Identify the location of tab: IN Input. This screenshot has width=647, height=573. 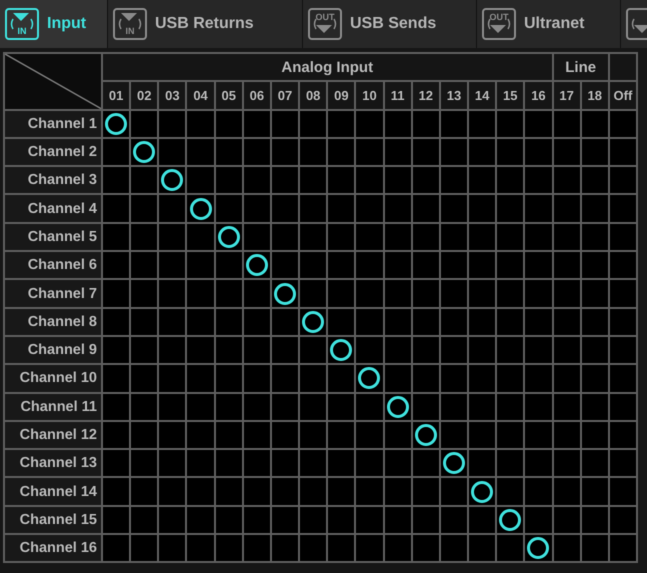
(53, 24).